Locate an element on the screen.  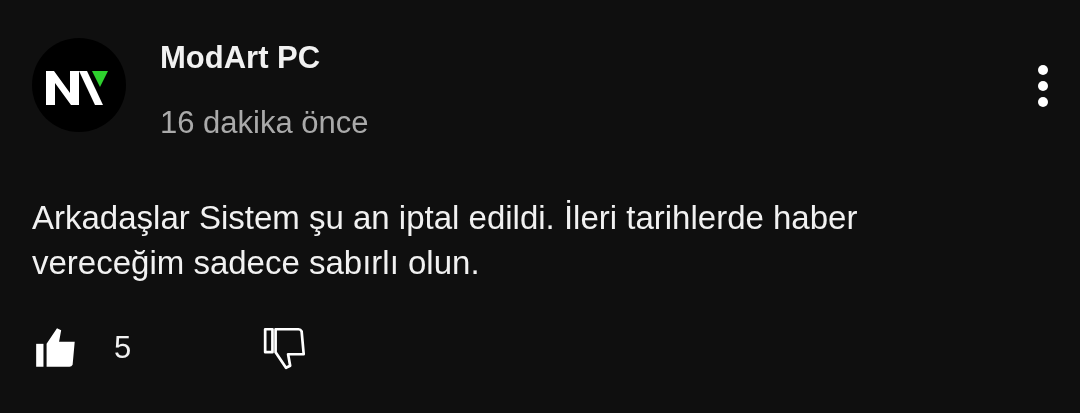
like-count: 5 is located at coordinates (123, 348).